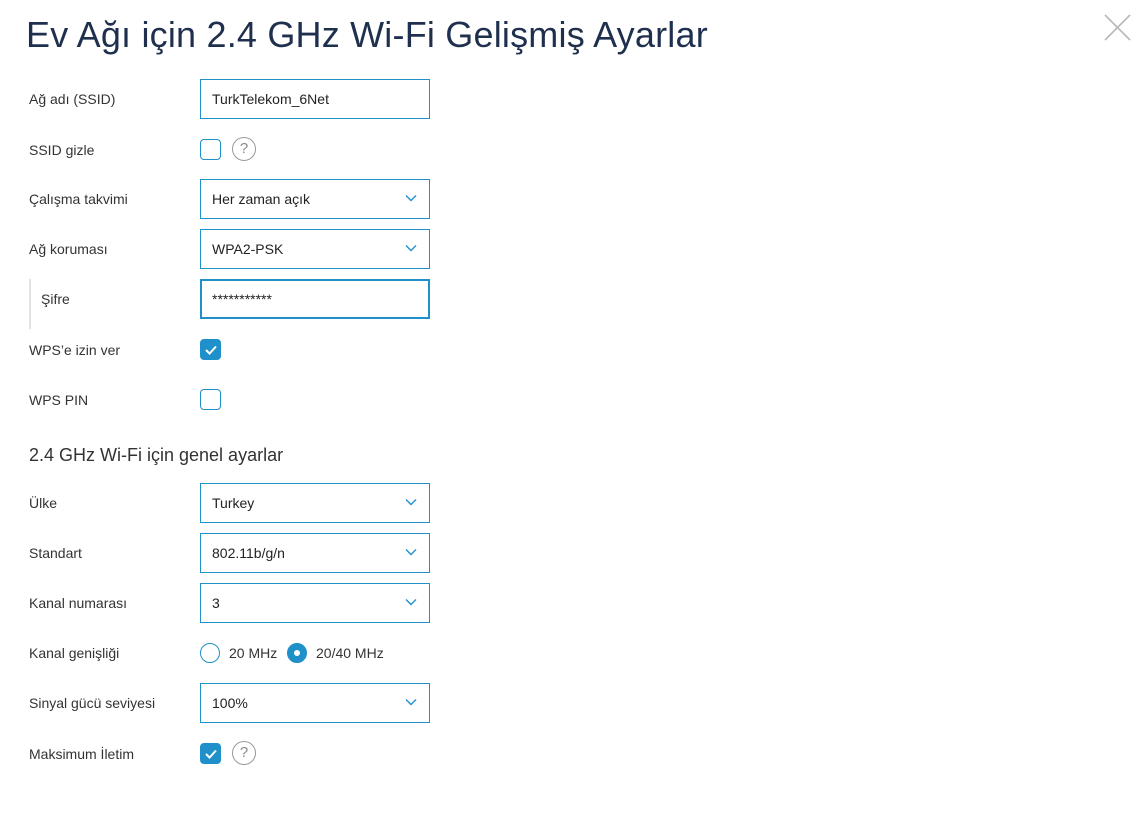  I want to click on password-input: ***********, so click(315, 299).